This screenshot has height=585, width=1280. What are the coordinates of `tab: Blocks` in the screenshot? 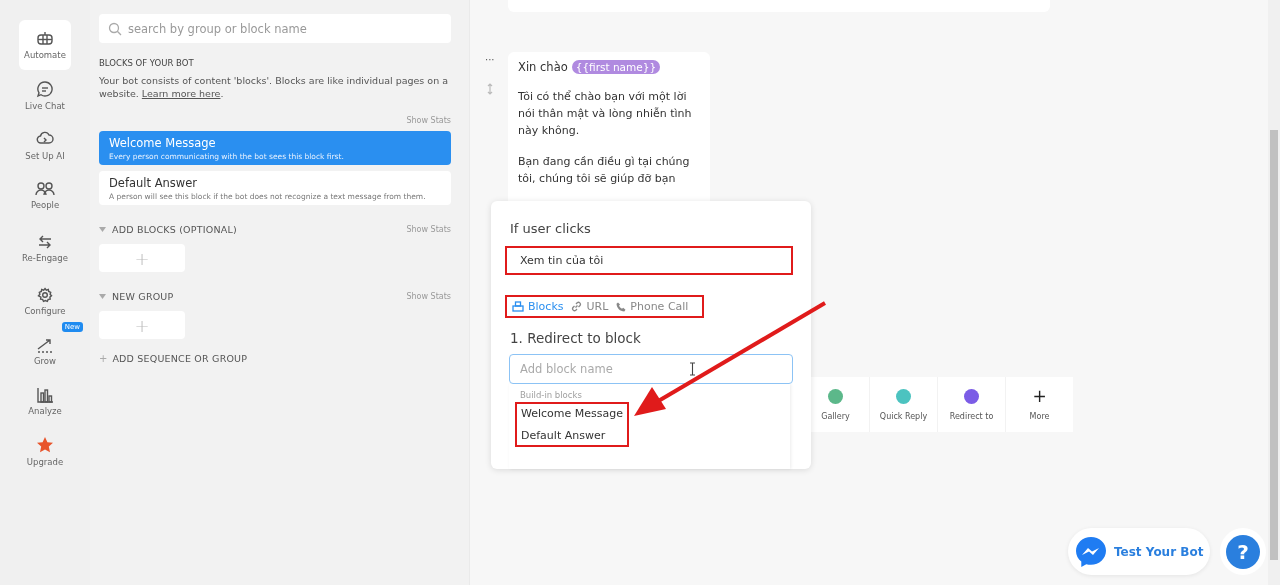 It's located at (538, 306).